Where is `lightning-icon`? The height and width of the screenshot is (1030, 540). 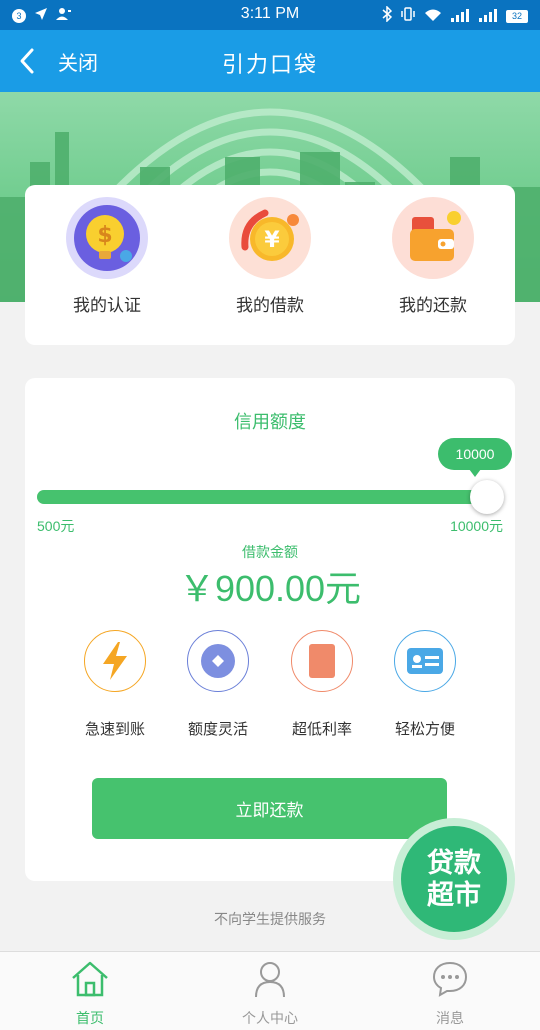
lightning-icon is located at coordinates (115, 661).